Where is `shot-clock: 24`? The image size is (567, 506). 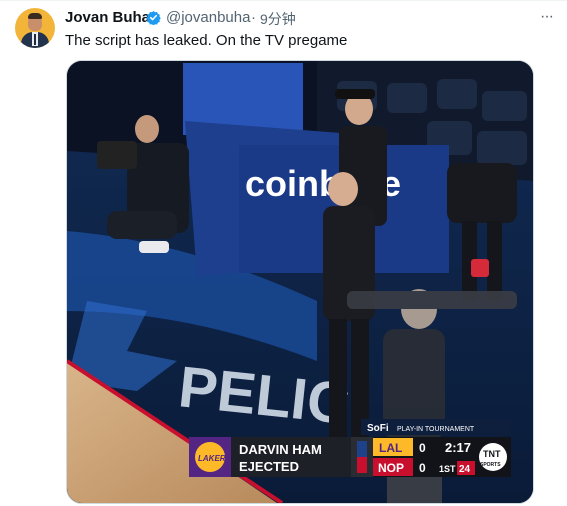
shot-clock: 24 is located at coordinates (465, 469).